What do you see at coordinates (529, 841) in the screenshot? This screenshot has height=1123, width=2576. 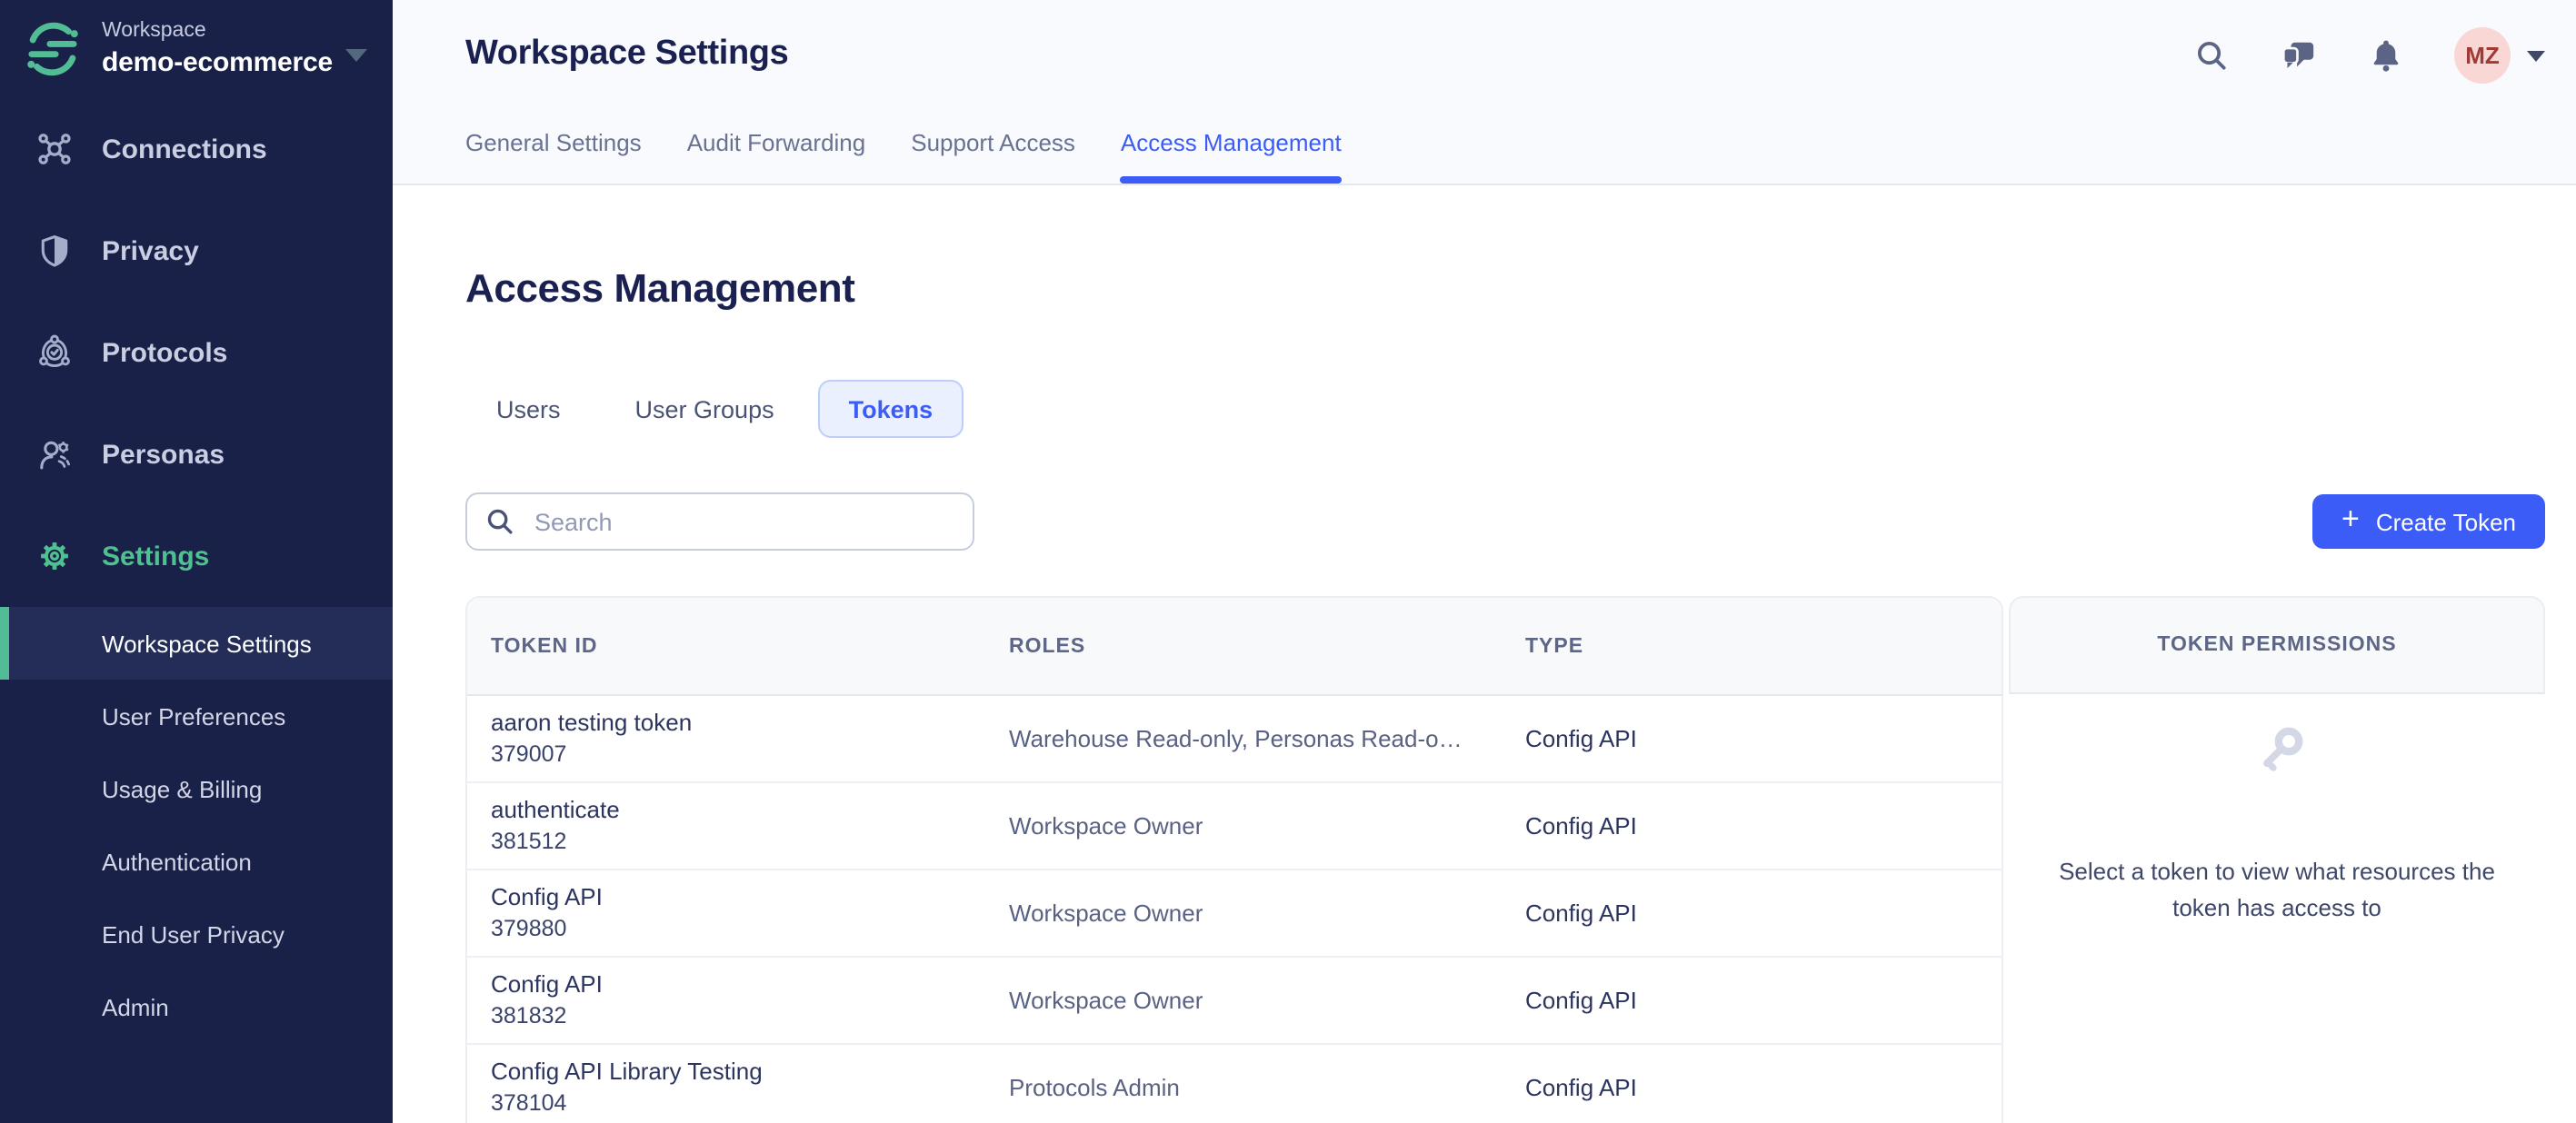 I see `token-id: 381512` at bounding box center [529, 841].